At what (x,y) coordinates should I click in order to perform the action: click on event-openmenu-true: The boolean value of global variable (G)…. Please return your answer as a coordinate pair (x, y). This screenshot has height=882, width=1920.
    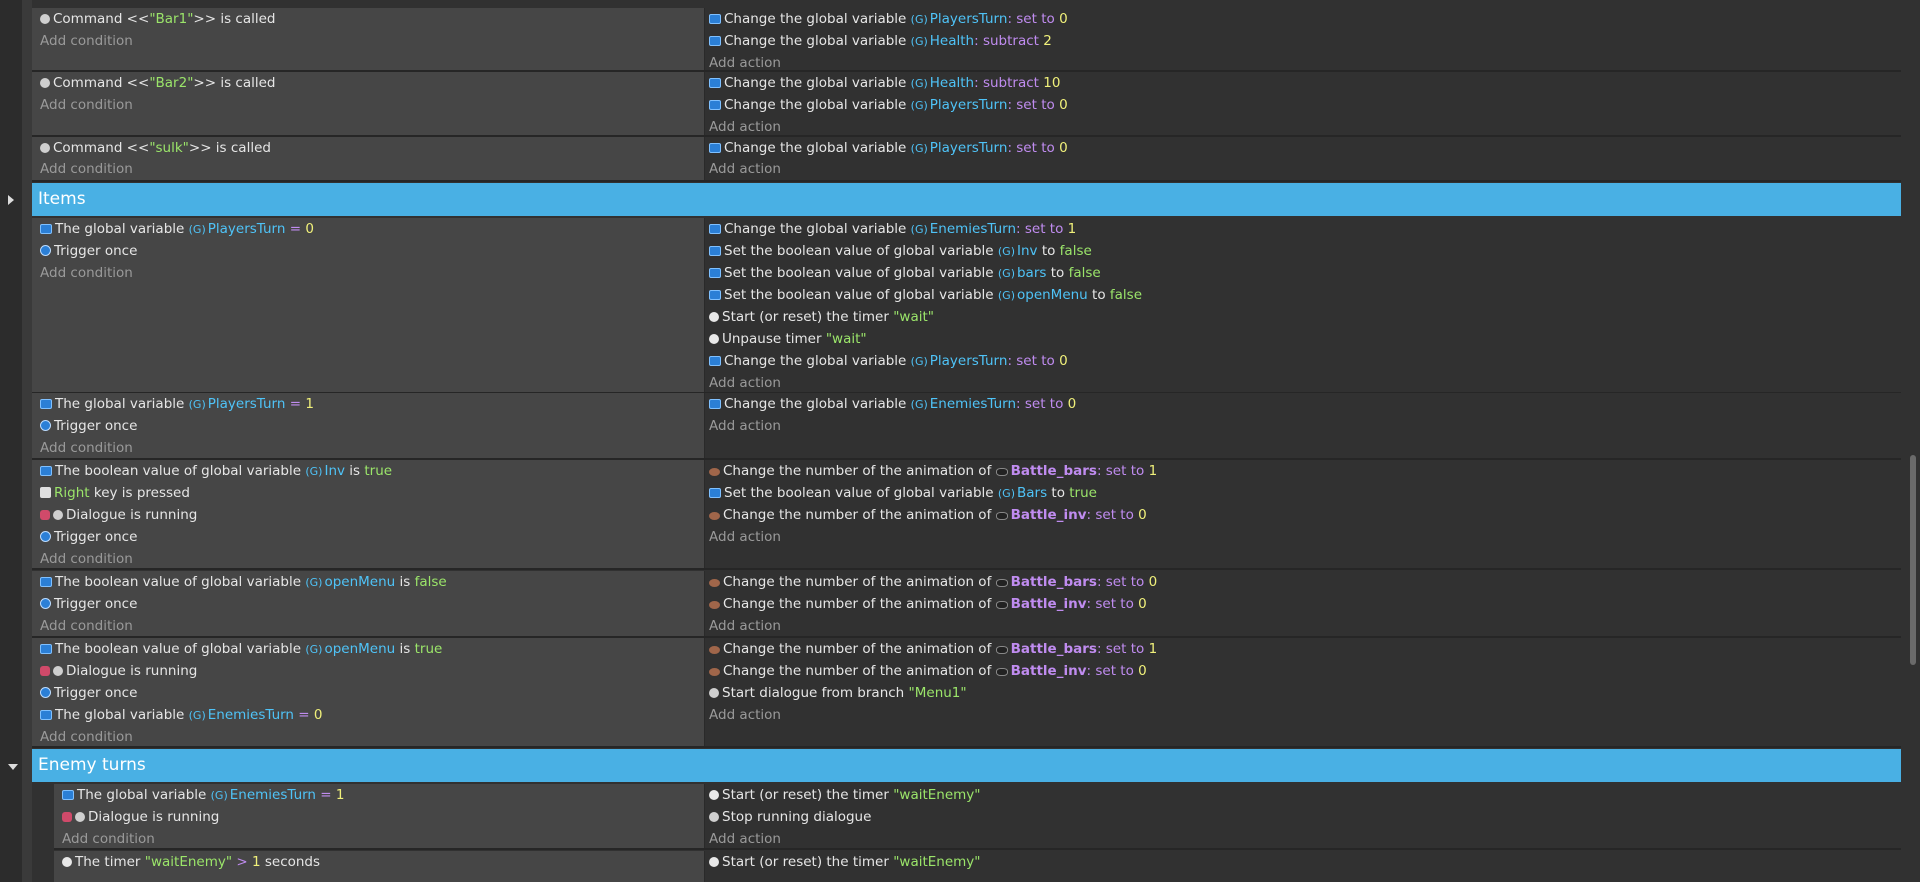
    Looking at the image, I should click on (966, 693).